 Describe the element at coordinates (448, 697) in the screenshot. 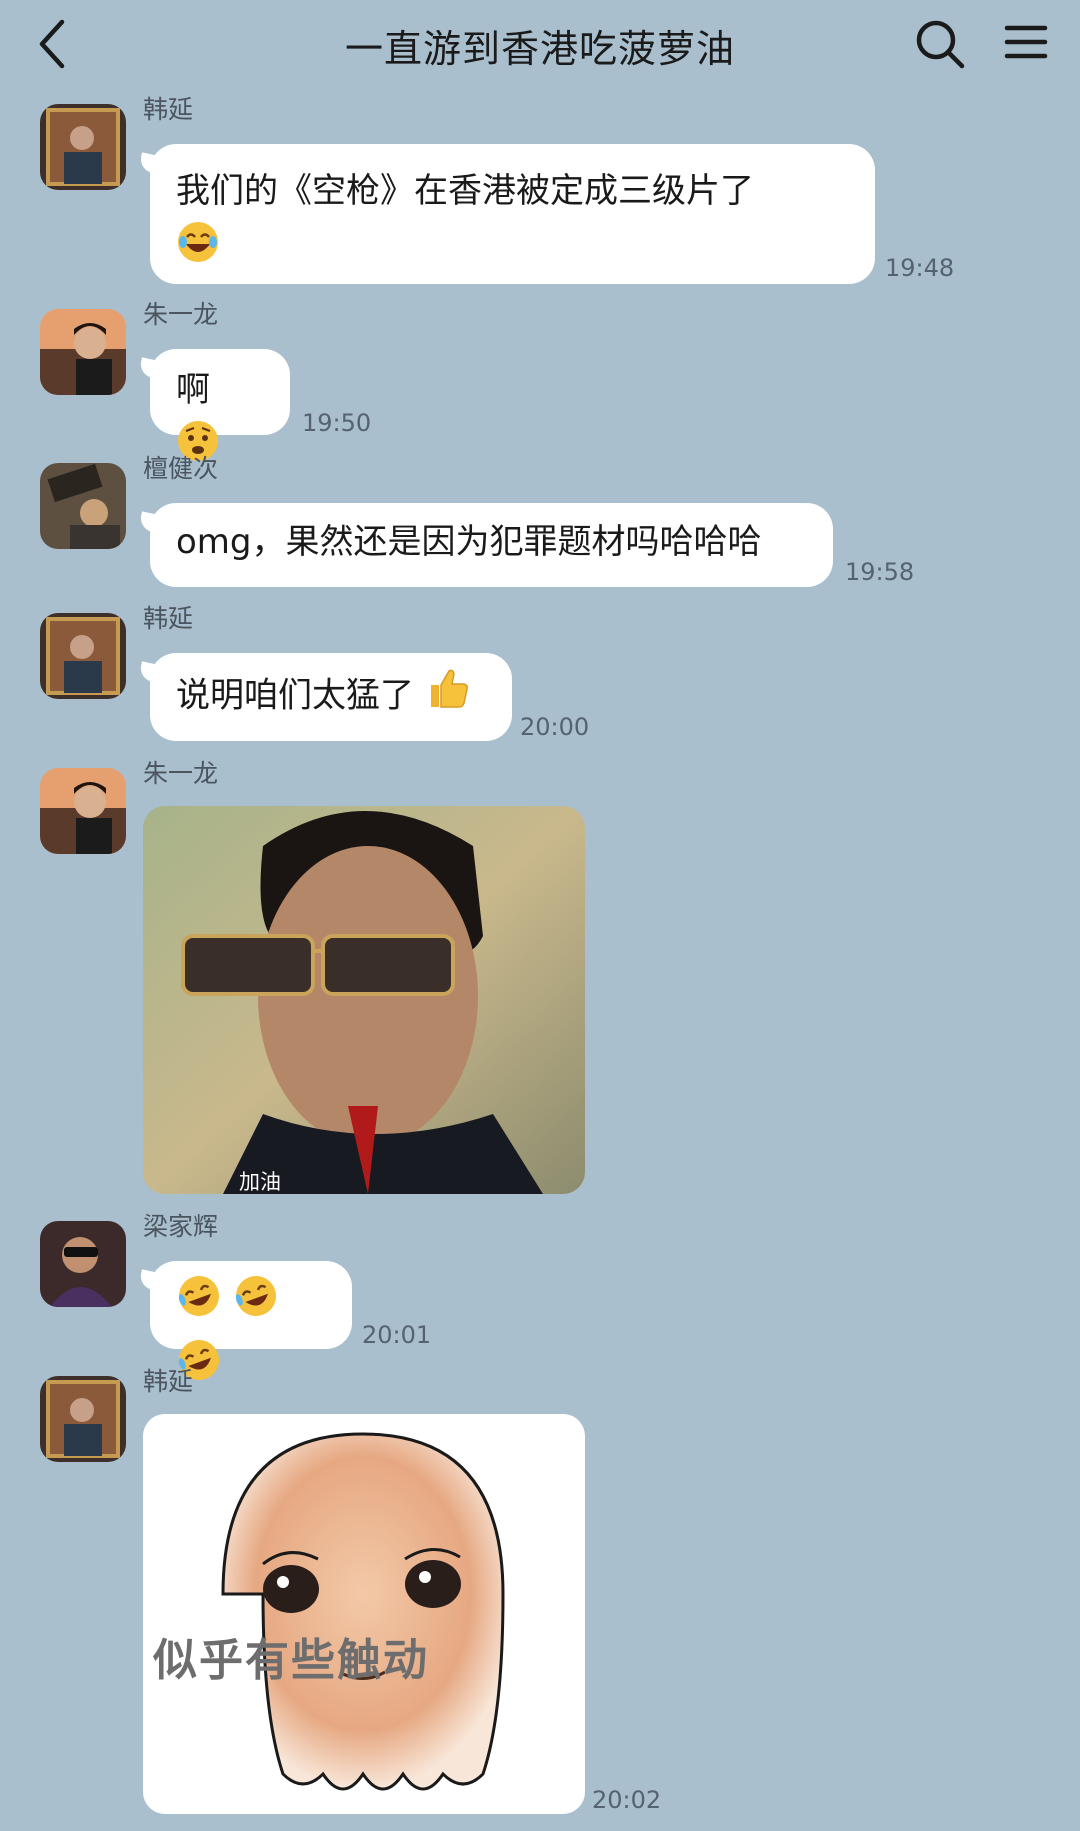

I see `thumbs-up-icon` at that location.